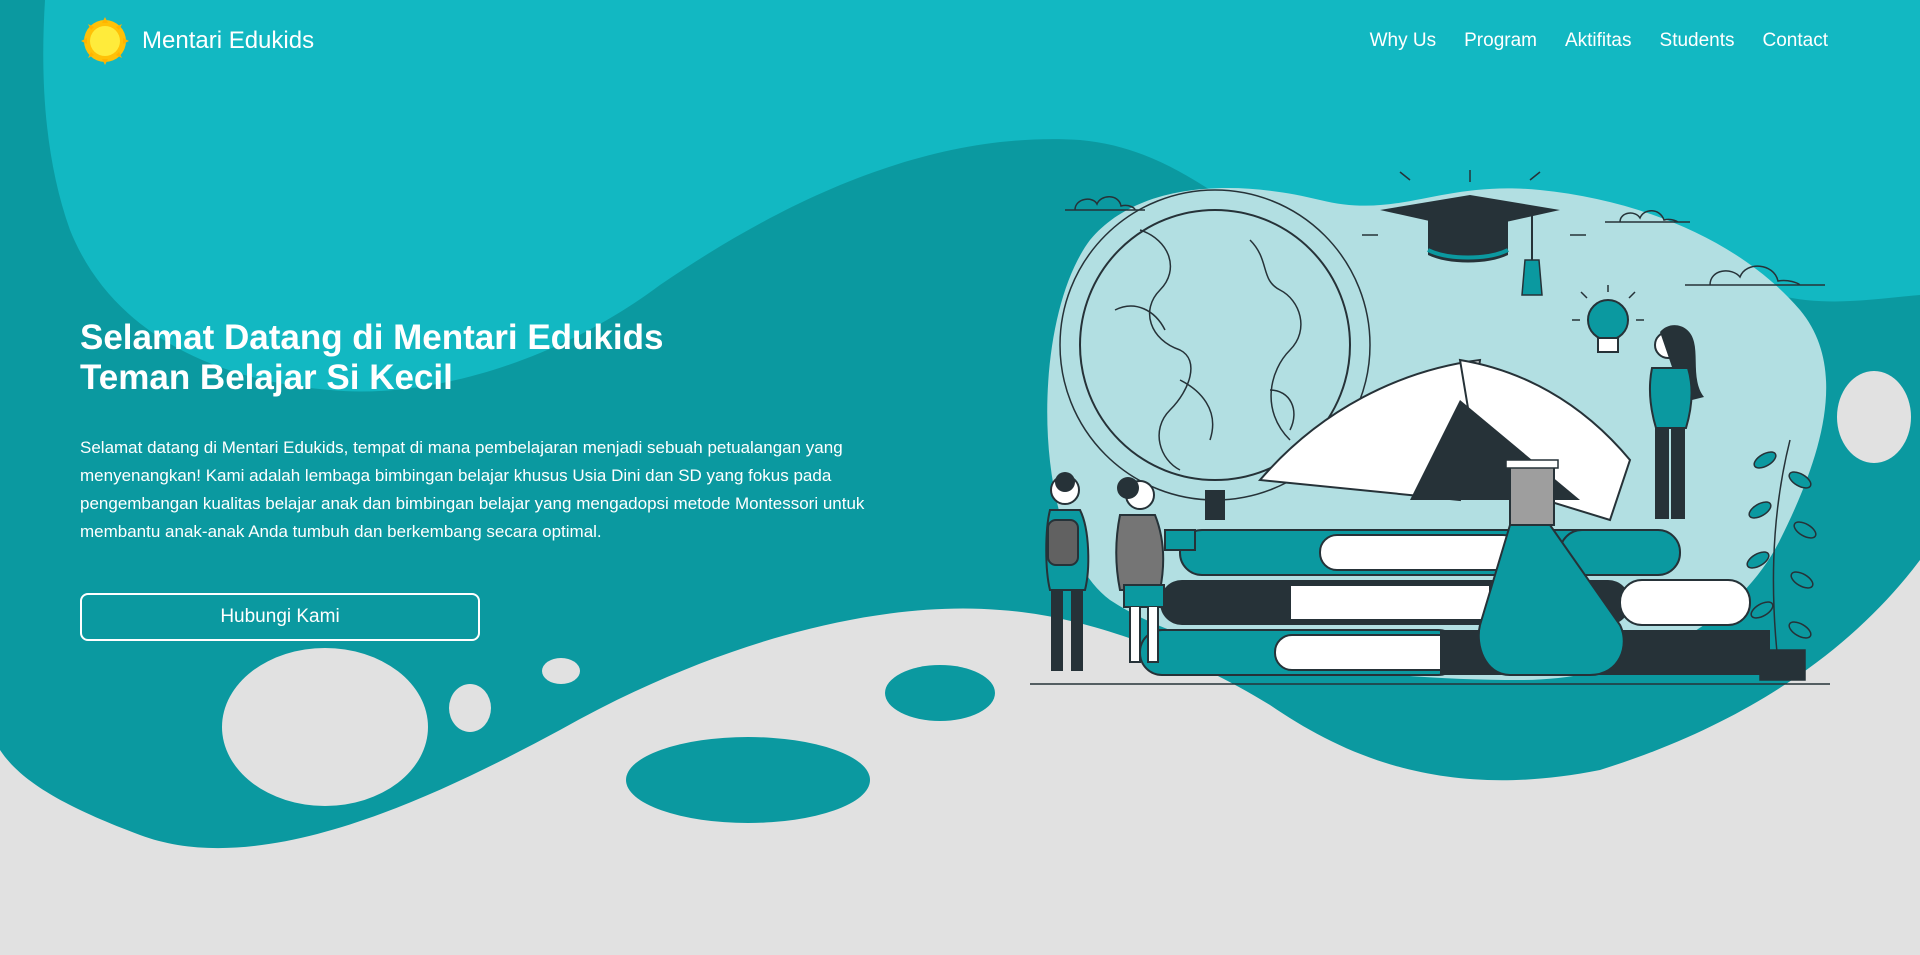 This screenshot has height=955, width=1920. Describe the element at coordinates (228, 40) in the screenshot. I see `brand-name: Mentari Edukids` at that location.